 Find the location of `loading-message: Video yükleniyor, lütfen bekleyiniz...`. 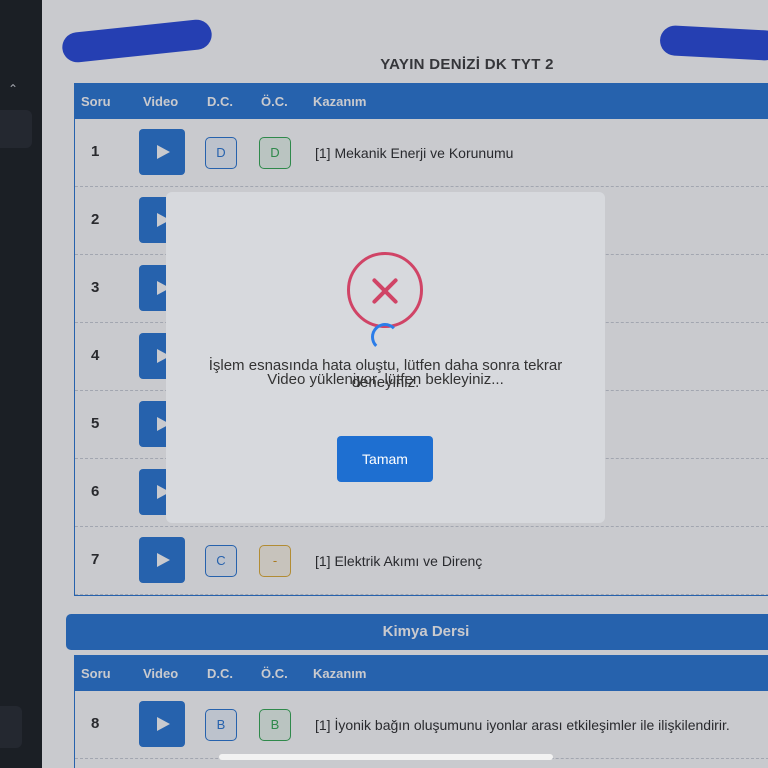

loading-message: Video yükleniyor, lütfen bekleyiniz... is located at coordinates (385, 379).